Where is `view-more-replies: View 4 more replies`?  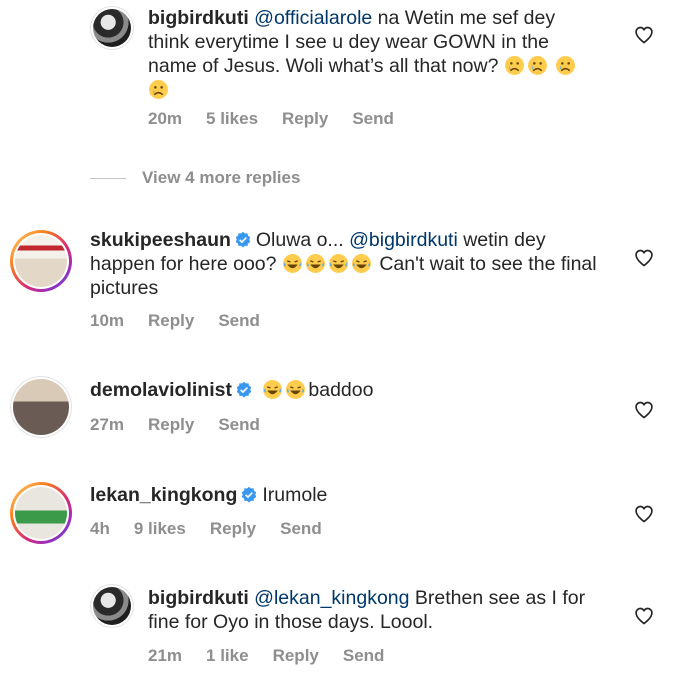 view-more-replies: View 4 more replies is located at coordinates (195, 178).